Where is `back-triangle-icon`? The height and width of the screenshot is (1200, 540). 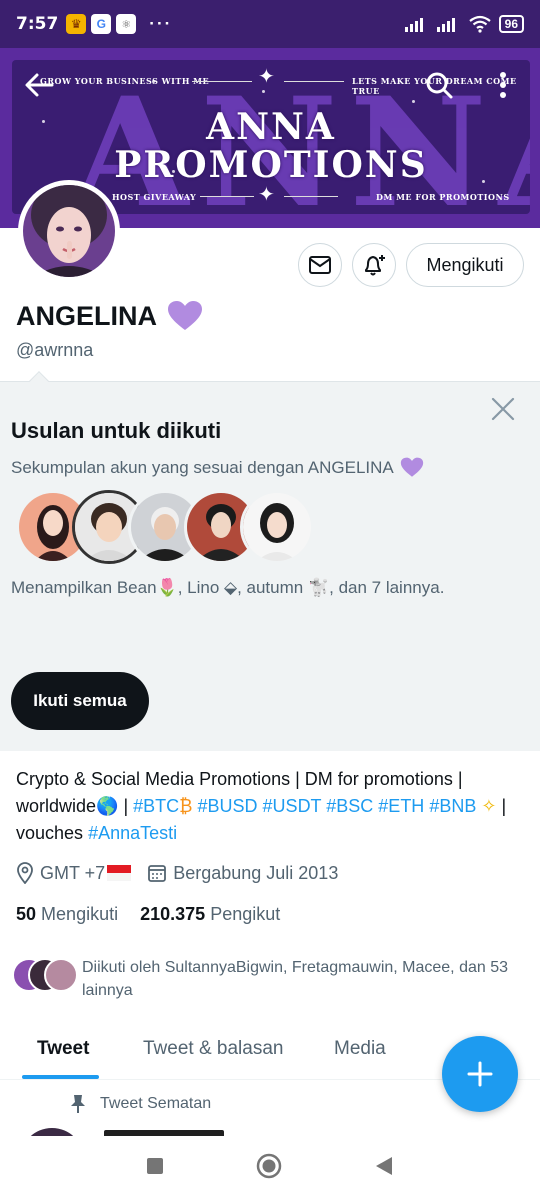 back-triangle-icon is located at coordinates (384, 1165).